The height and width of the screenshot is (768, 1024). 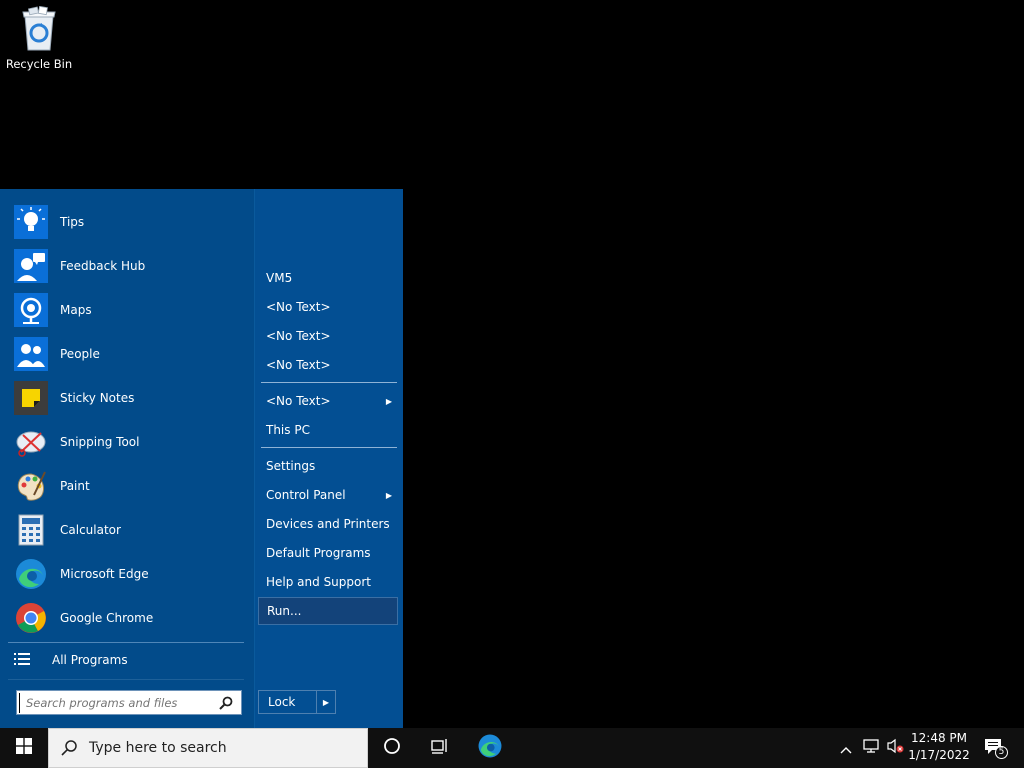 I want to click on program-label: Sticky Notes, so click(x=97, y=398).